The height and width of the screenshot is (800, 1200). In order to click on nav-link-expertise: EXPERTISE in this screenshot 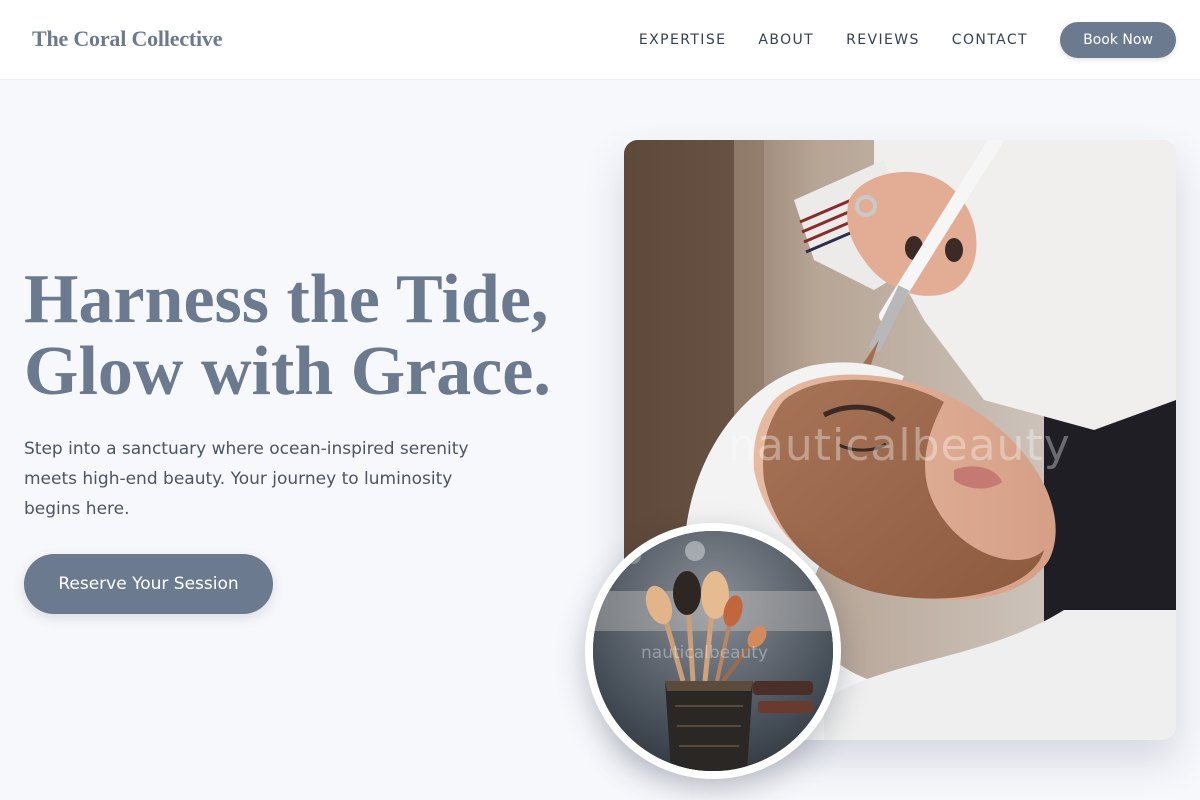, I will do `click(682, 40)`.